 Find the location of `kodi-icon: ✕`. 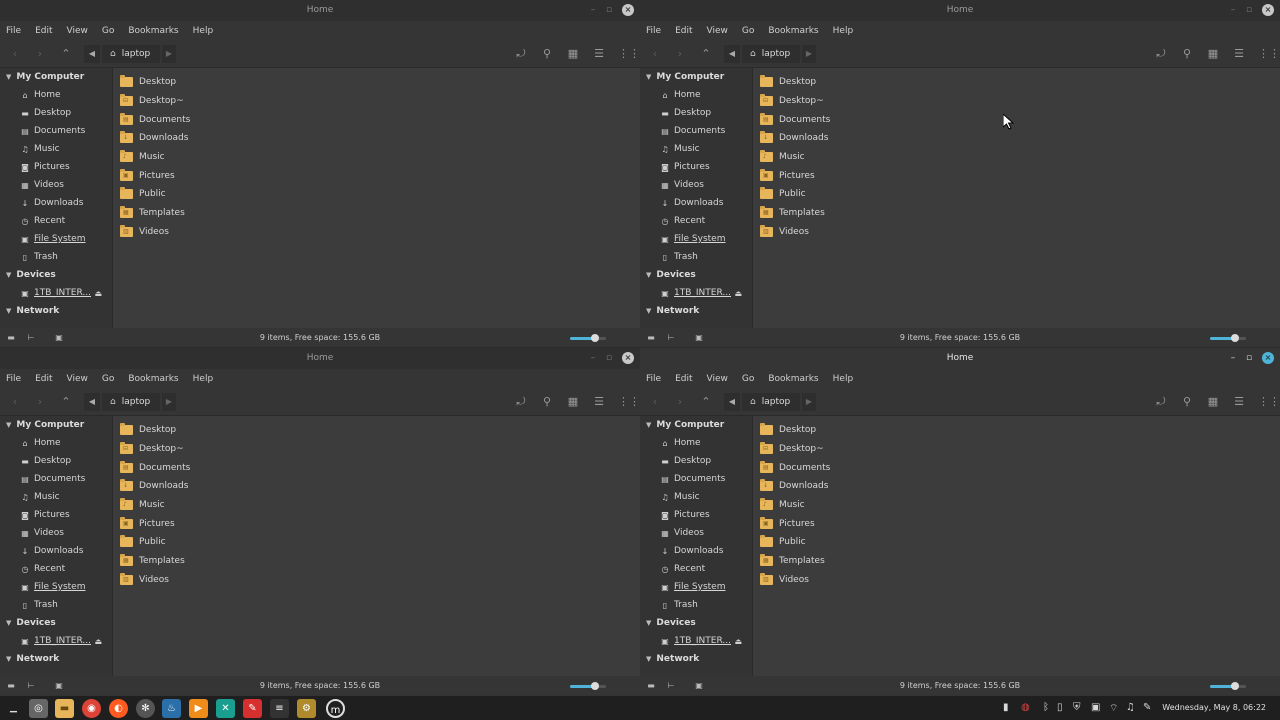

kodi-icon: ✕ is located at coordinates (225, 708).